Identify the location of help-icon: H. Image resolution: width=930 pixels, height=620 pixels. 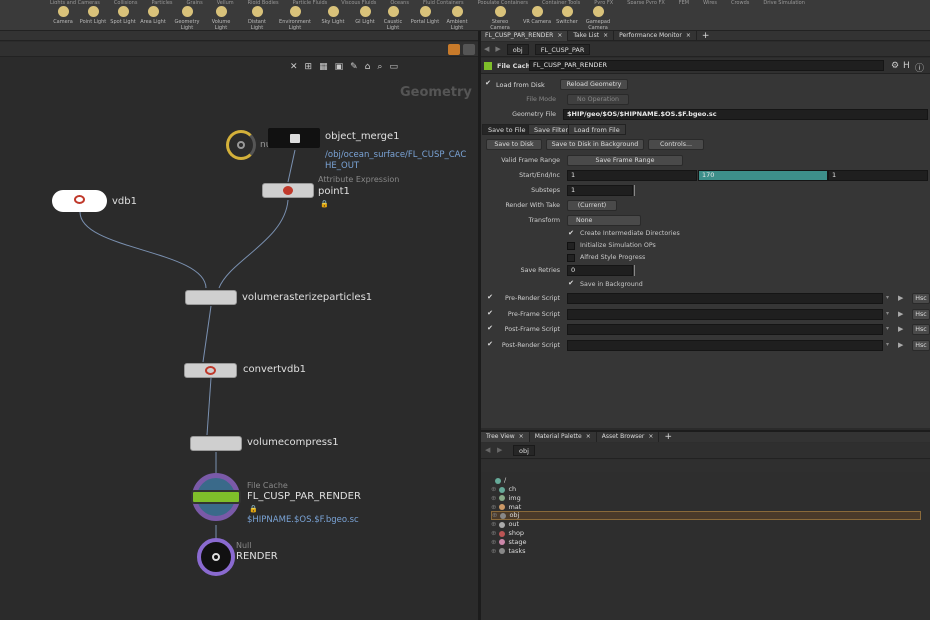
(906, 66).